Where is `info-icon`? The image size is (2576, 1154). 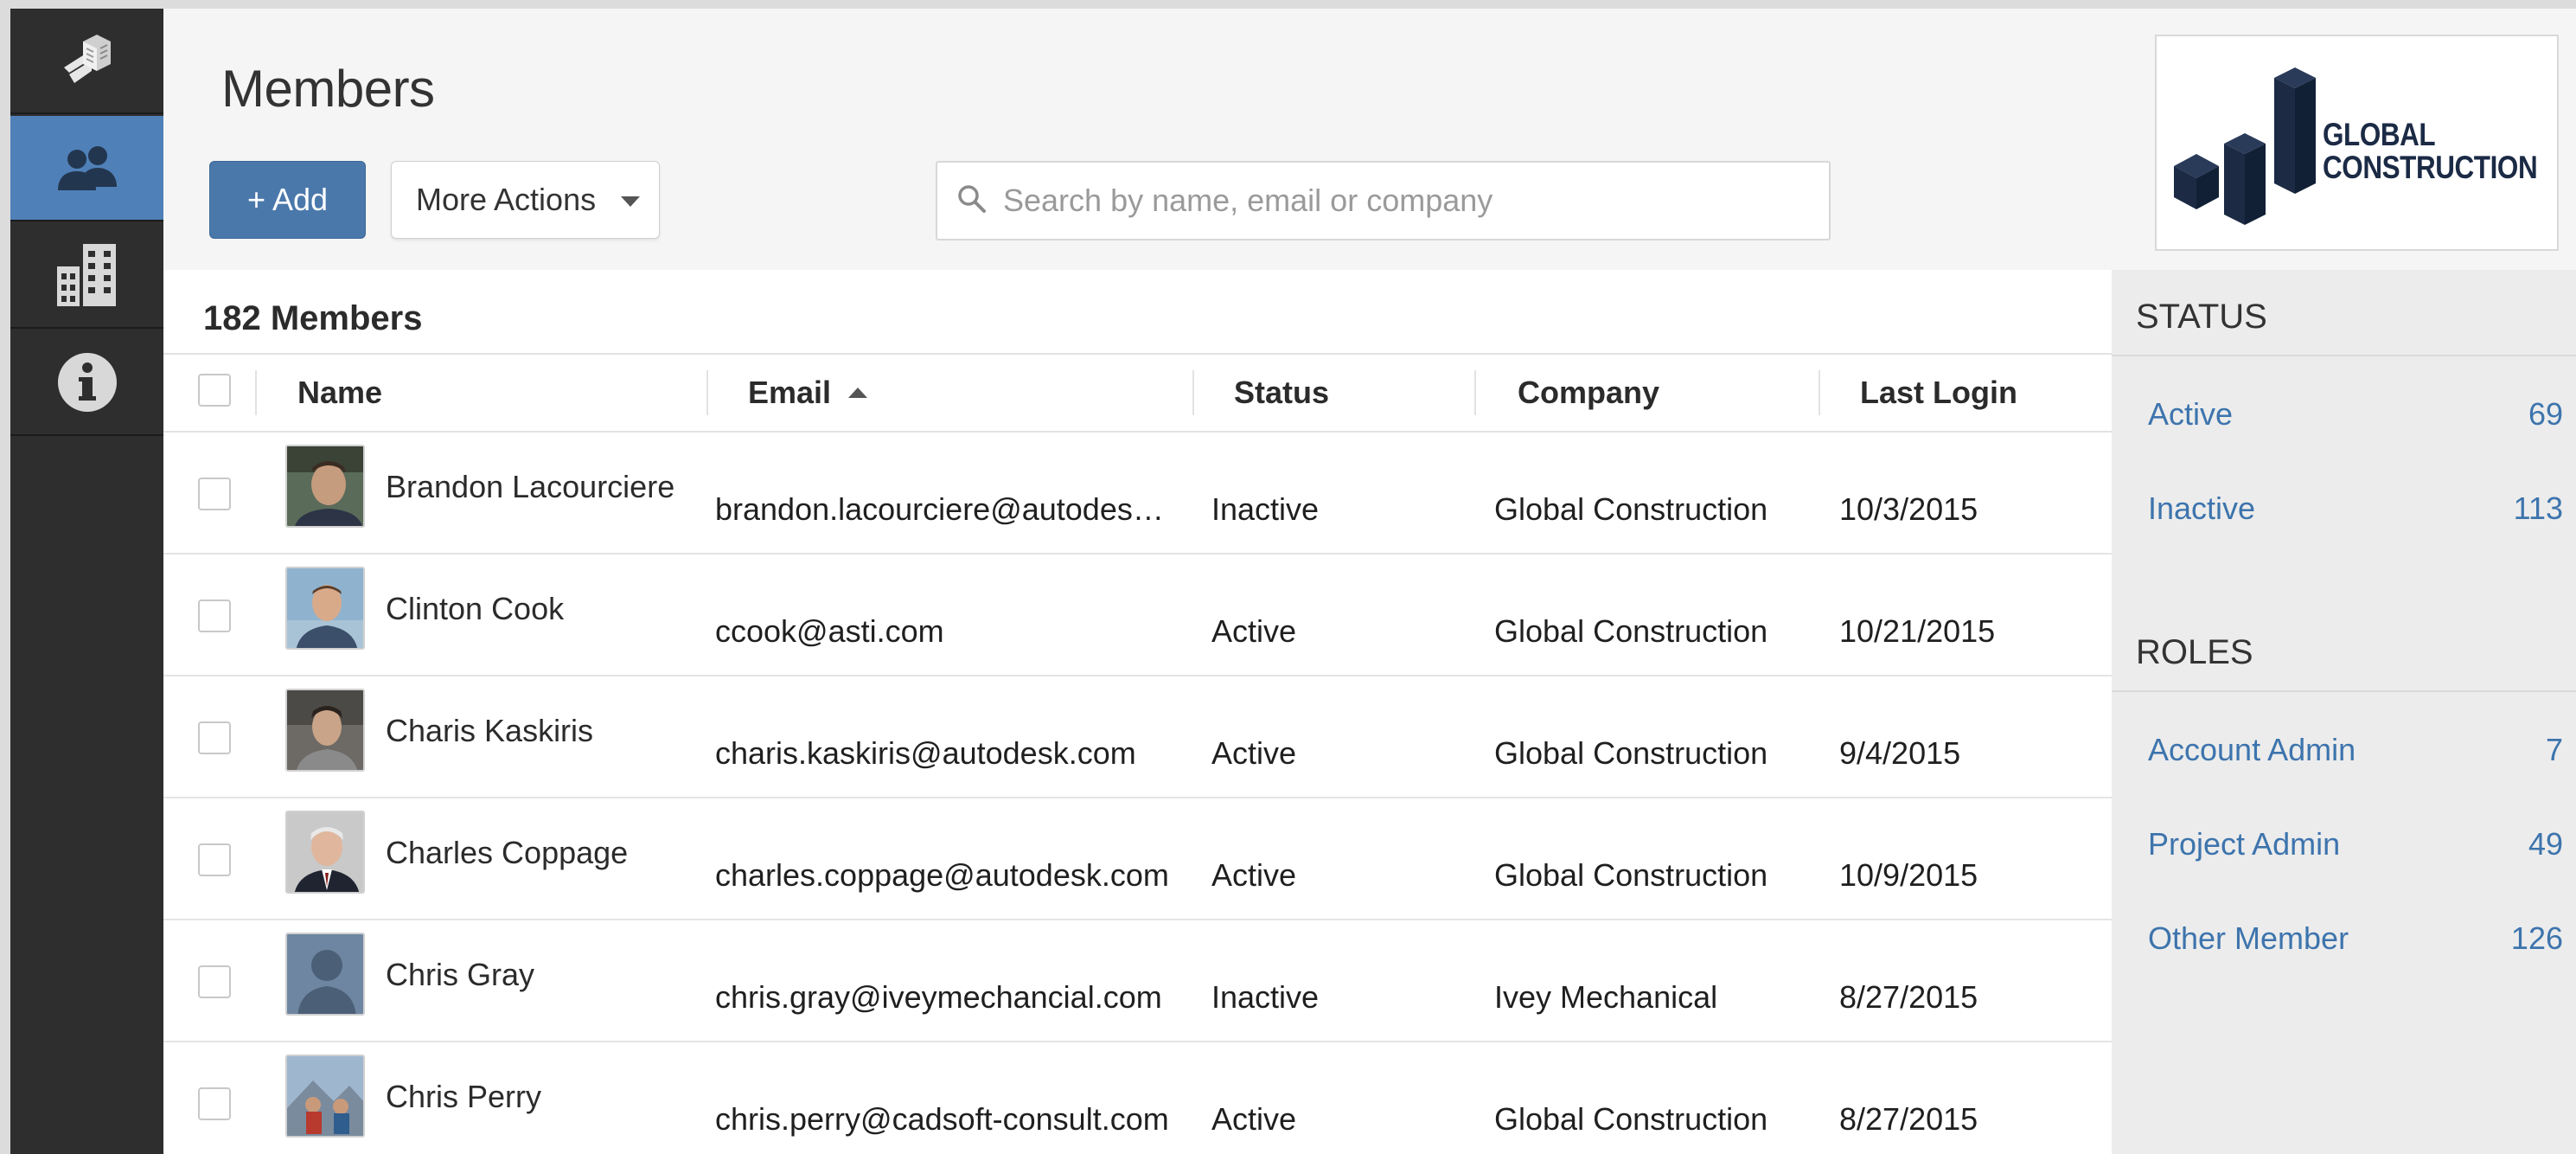
info-icon is located at coordinates (87, 383).